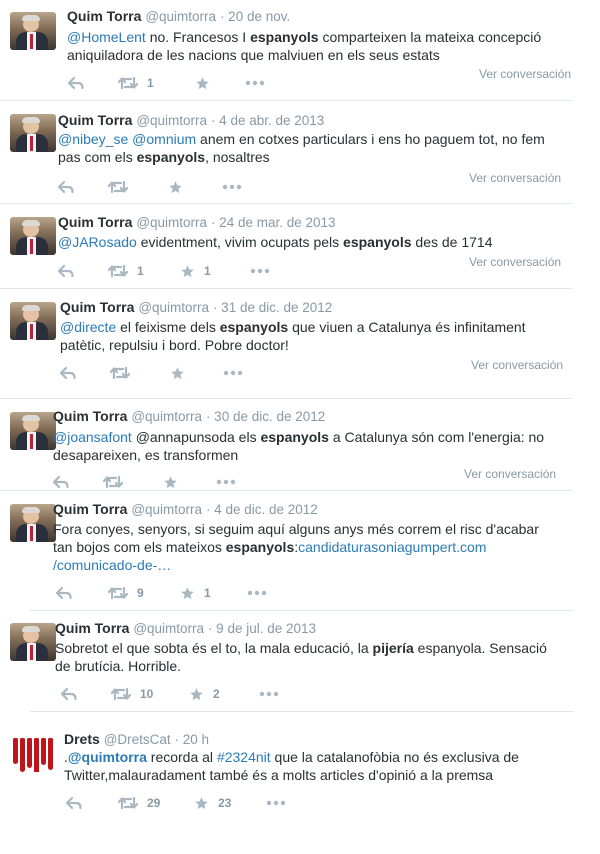 The image size is (600, 854). What do you see at coordinates (207, 271) in the screenshot?
I see `favorite-count: 1` at bounding box center [207, 271].